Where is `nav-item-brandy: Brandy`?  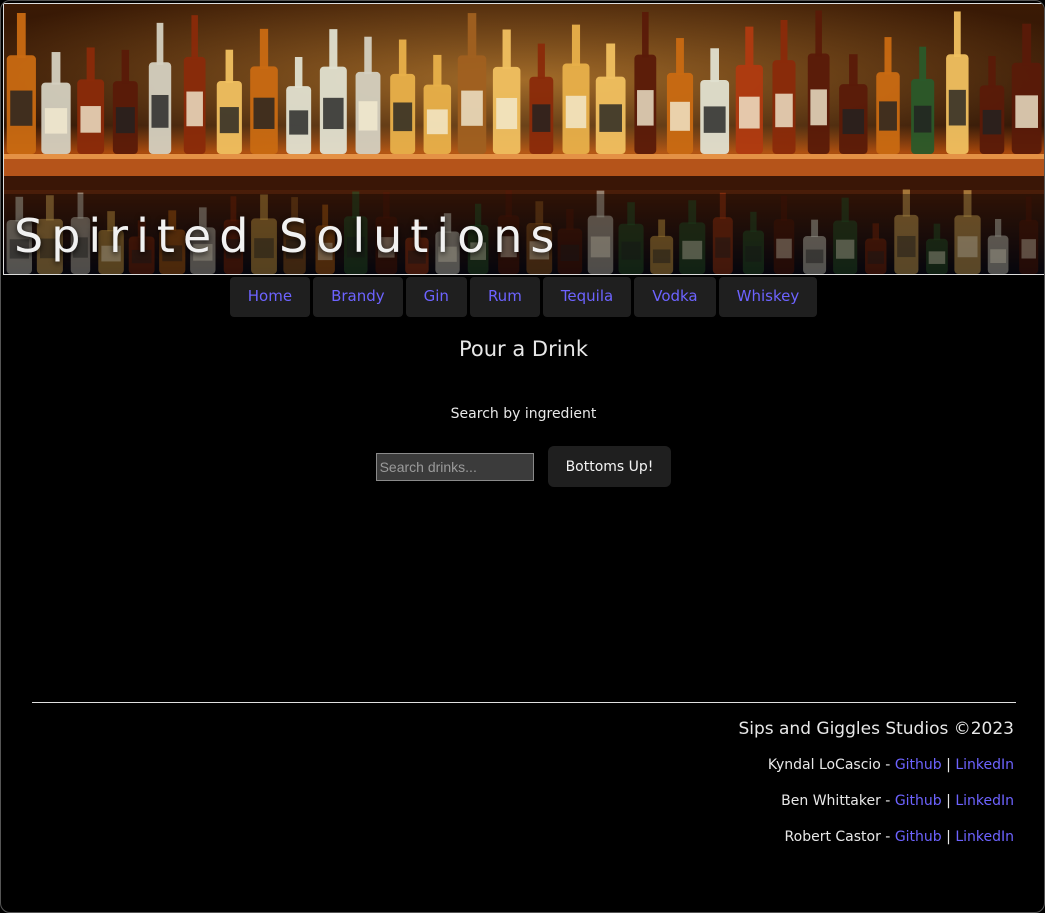 nav-item-brandy: Brandy is located at coordinates (358, 297).